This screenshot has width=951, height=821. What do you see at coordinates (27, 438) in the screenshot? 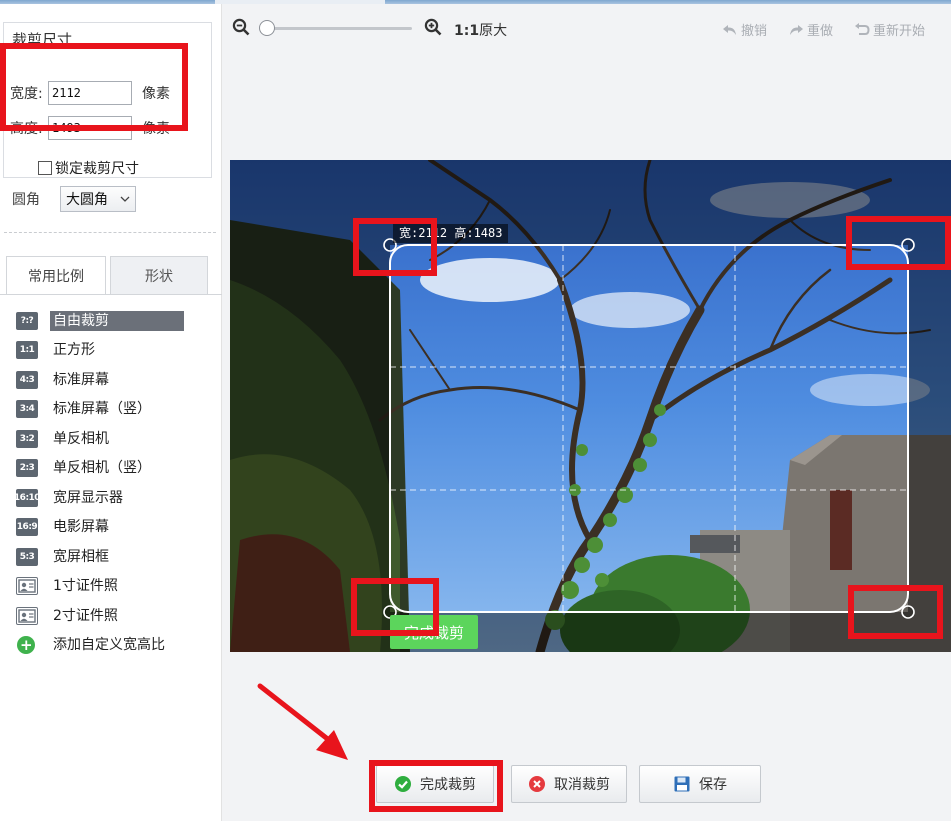
I see `ratio-3-2-icon: 3:2` at bounding box center [27, 438].